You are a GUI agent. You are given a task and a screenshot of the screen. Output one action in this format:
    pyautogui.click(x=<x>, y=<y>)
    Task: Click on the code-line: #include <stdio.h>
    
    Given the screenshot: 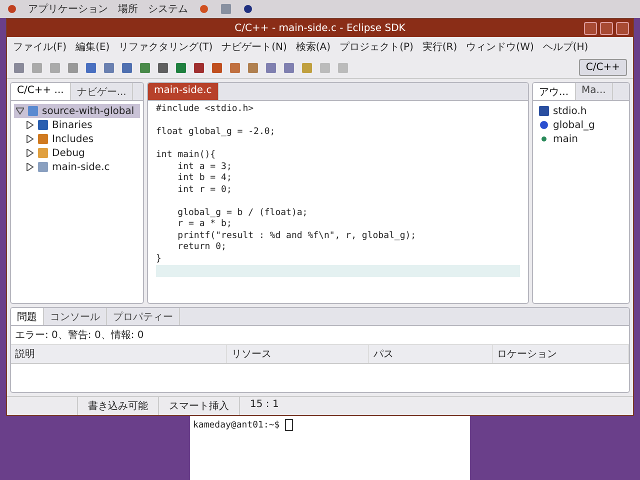 What is the action you would take?
    pyautogui.click(x=205, y=110)
    